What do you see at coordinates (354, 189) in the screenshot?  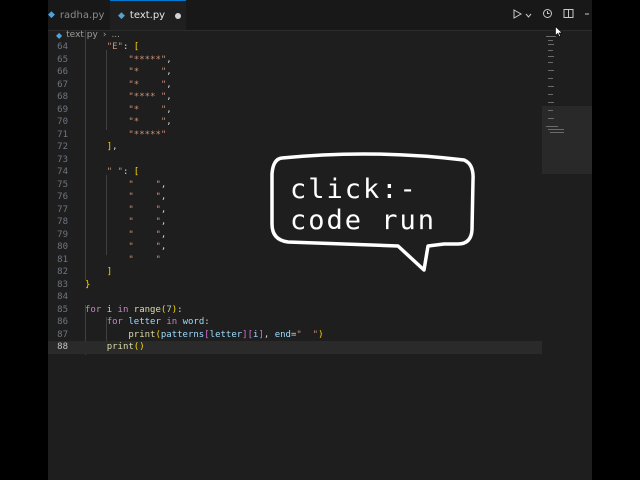 I see `callout-line-1: click:-` at bounding box center [354, 189].